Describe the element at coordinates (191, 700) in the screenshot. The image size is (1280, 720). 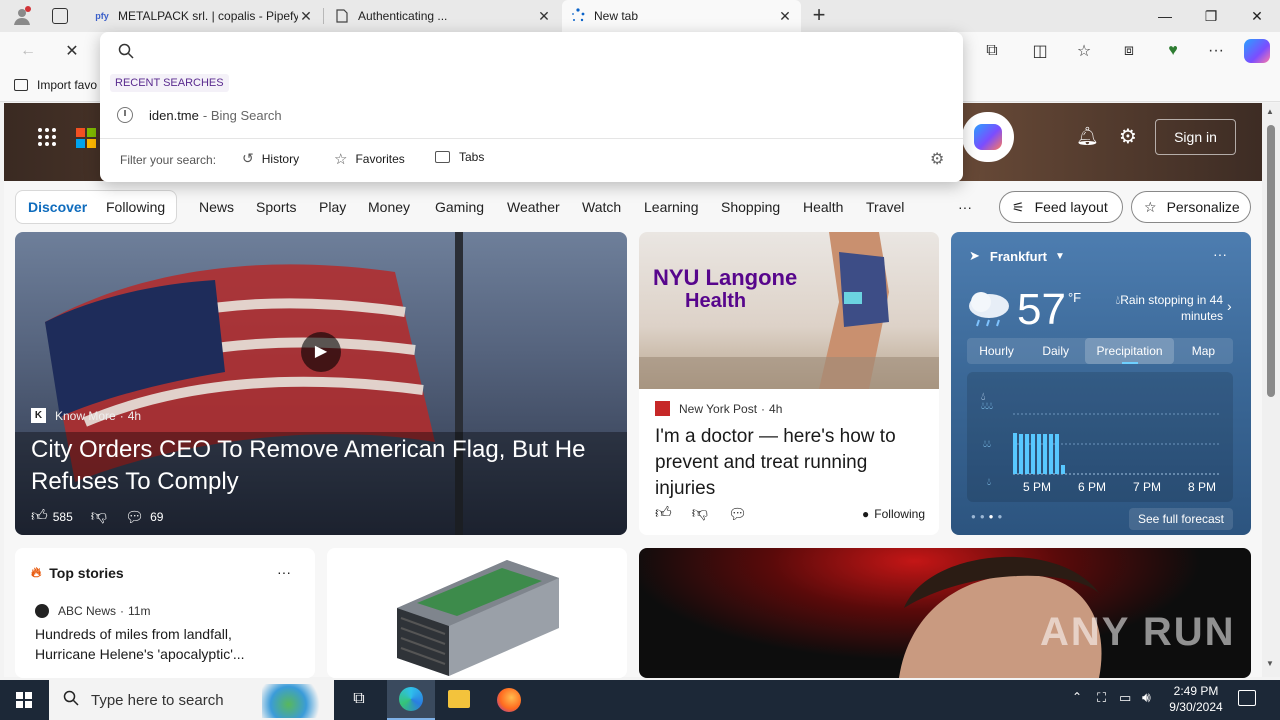
I see `taskbar-search-box: Type here to search` at that location.